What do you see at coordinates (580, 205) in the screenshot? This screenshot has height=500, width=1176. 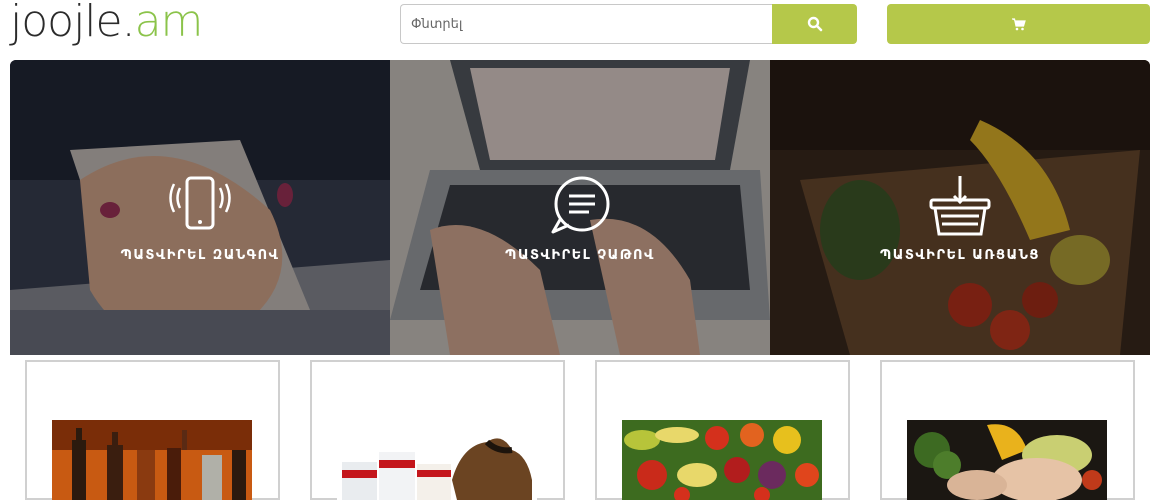 I see `chat-bubble-icon` at bounding box center [580, 205].